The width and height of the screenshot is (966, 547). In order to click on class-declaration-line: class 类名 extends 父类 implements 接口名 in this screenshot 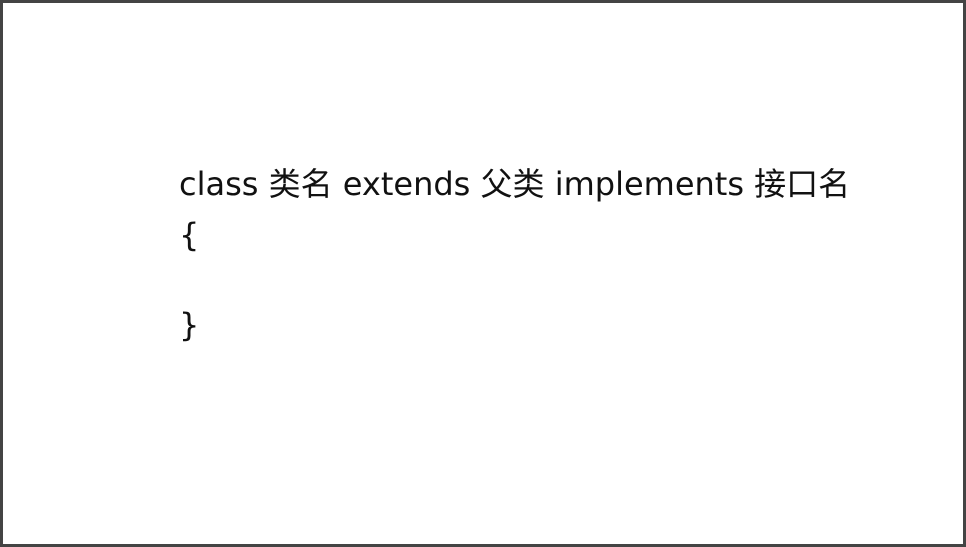, I will do `click(515, 184)`.